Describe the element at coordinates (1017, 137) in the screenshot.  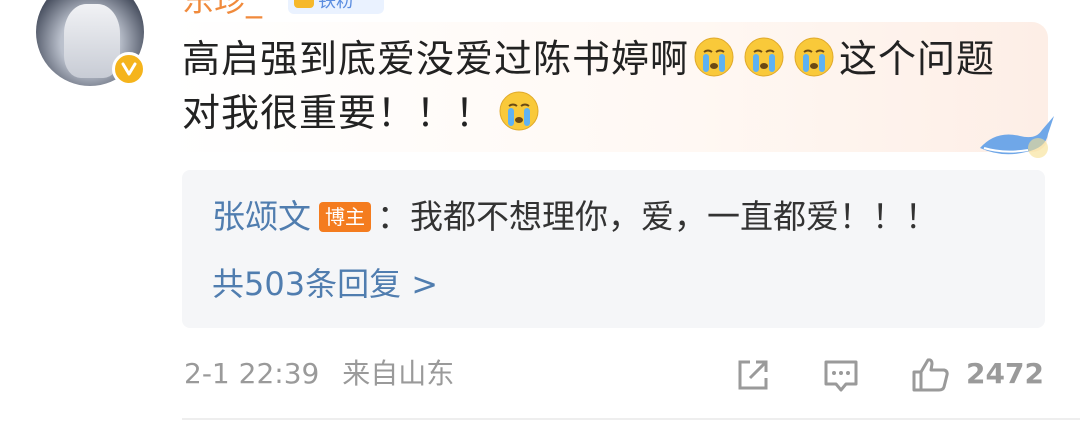
I see `whale-decoration-icon` at that location.